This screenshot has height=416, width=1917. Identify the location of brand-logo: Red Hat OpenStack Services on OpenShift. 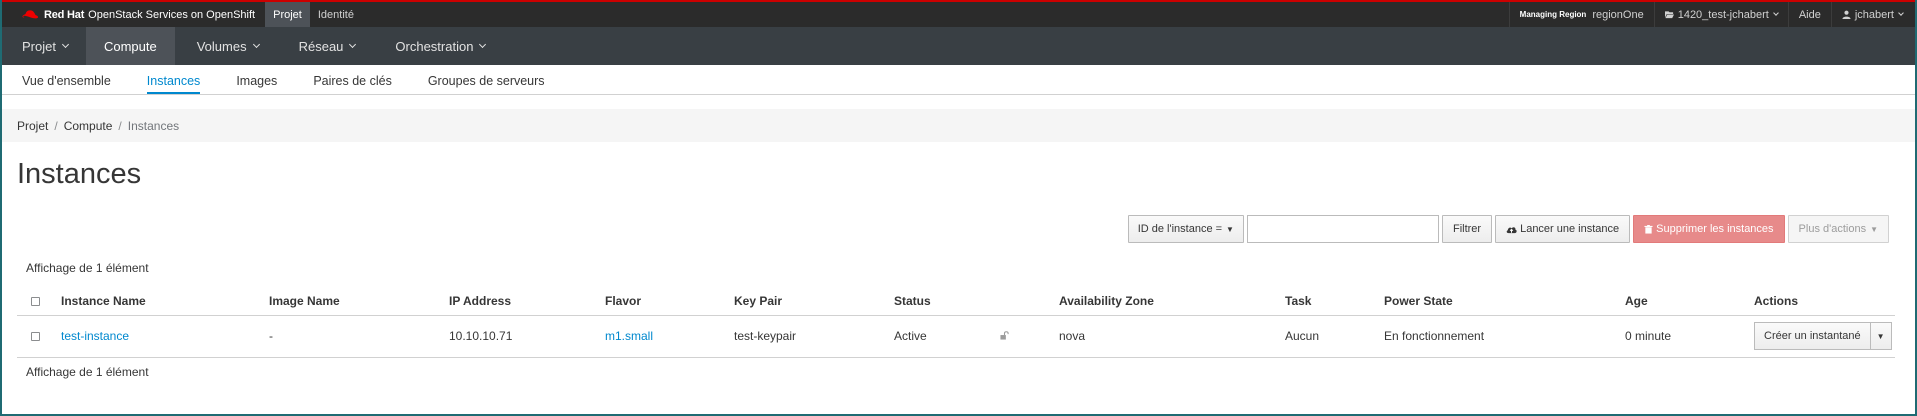
(133, 14).